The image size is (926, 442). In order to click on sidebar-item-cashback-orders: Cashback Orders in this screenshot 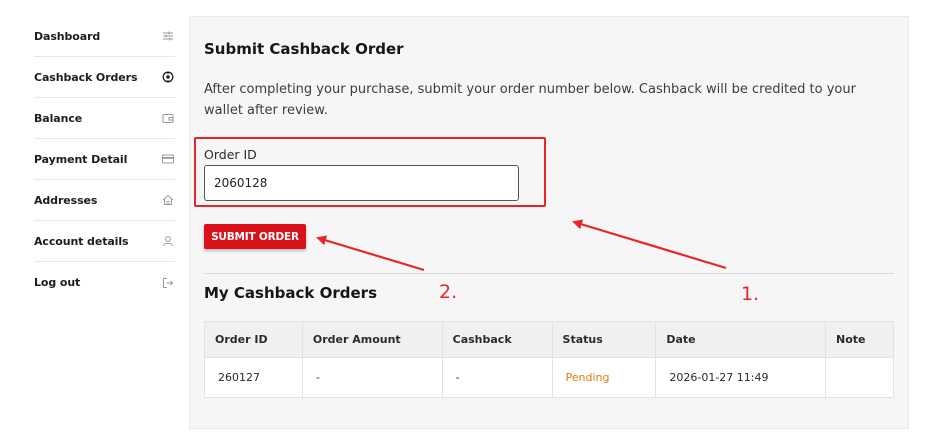, I will do `click(104, 77)`.